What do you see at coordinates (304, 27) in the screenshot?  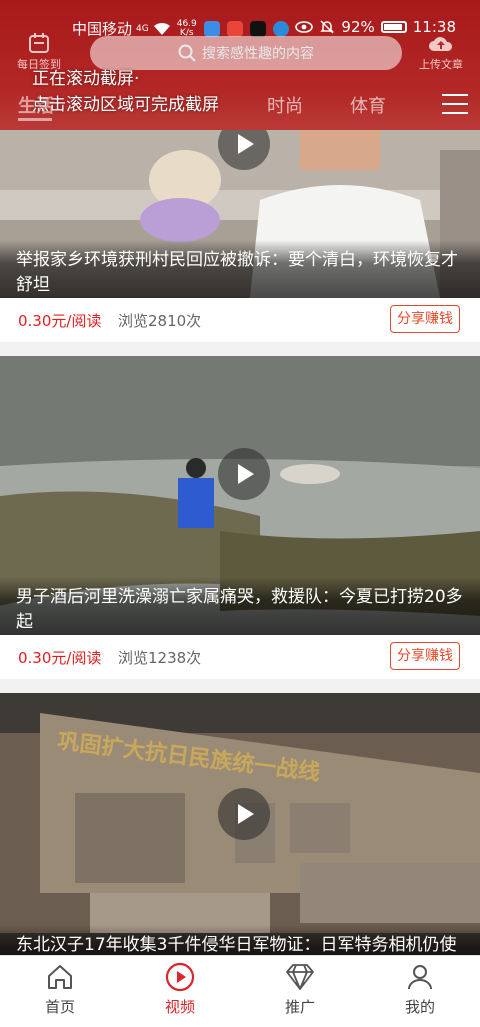 I see `eye-icon` at bounding box center [304, 27].